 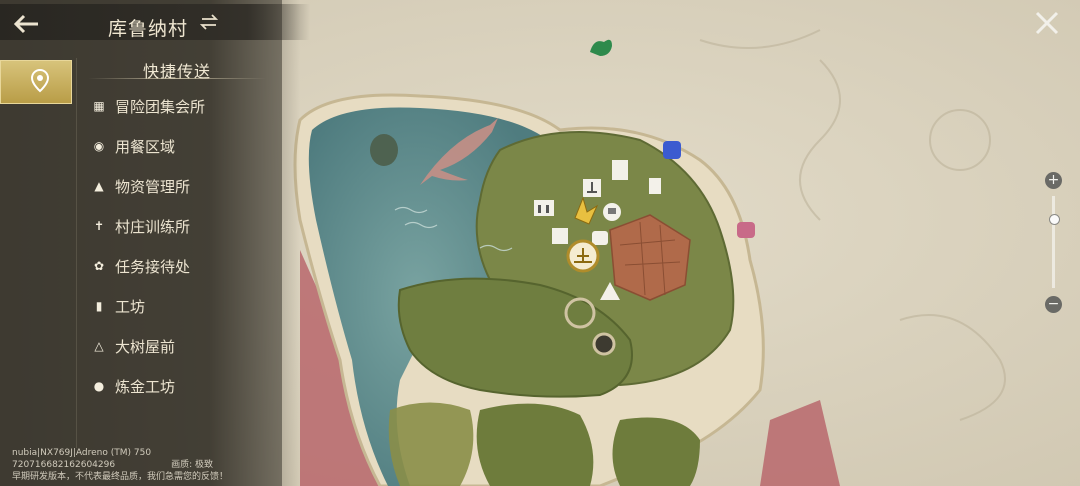 I want to click on travel-item-label: 冒险团集会所, so click(x=160, y=106).